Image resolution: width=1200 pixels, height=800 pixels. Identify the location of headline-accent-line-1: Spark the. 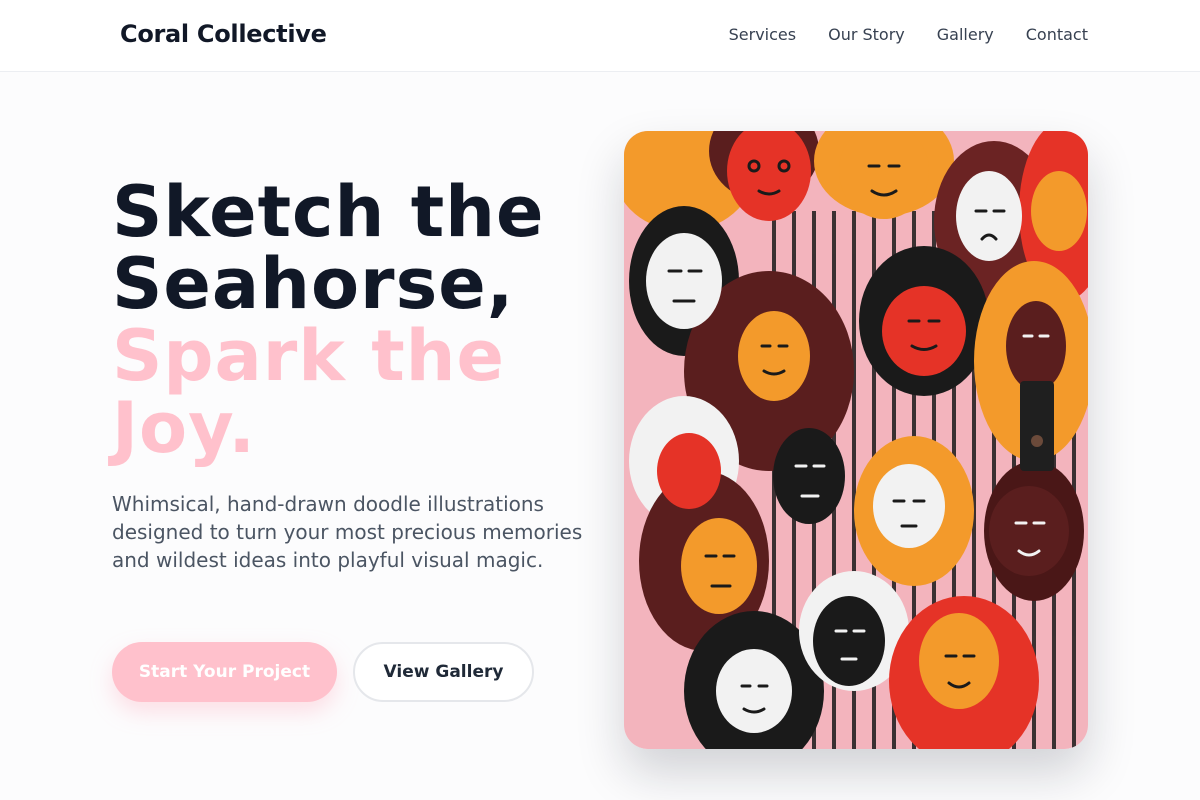
(308, 356).